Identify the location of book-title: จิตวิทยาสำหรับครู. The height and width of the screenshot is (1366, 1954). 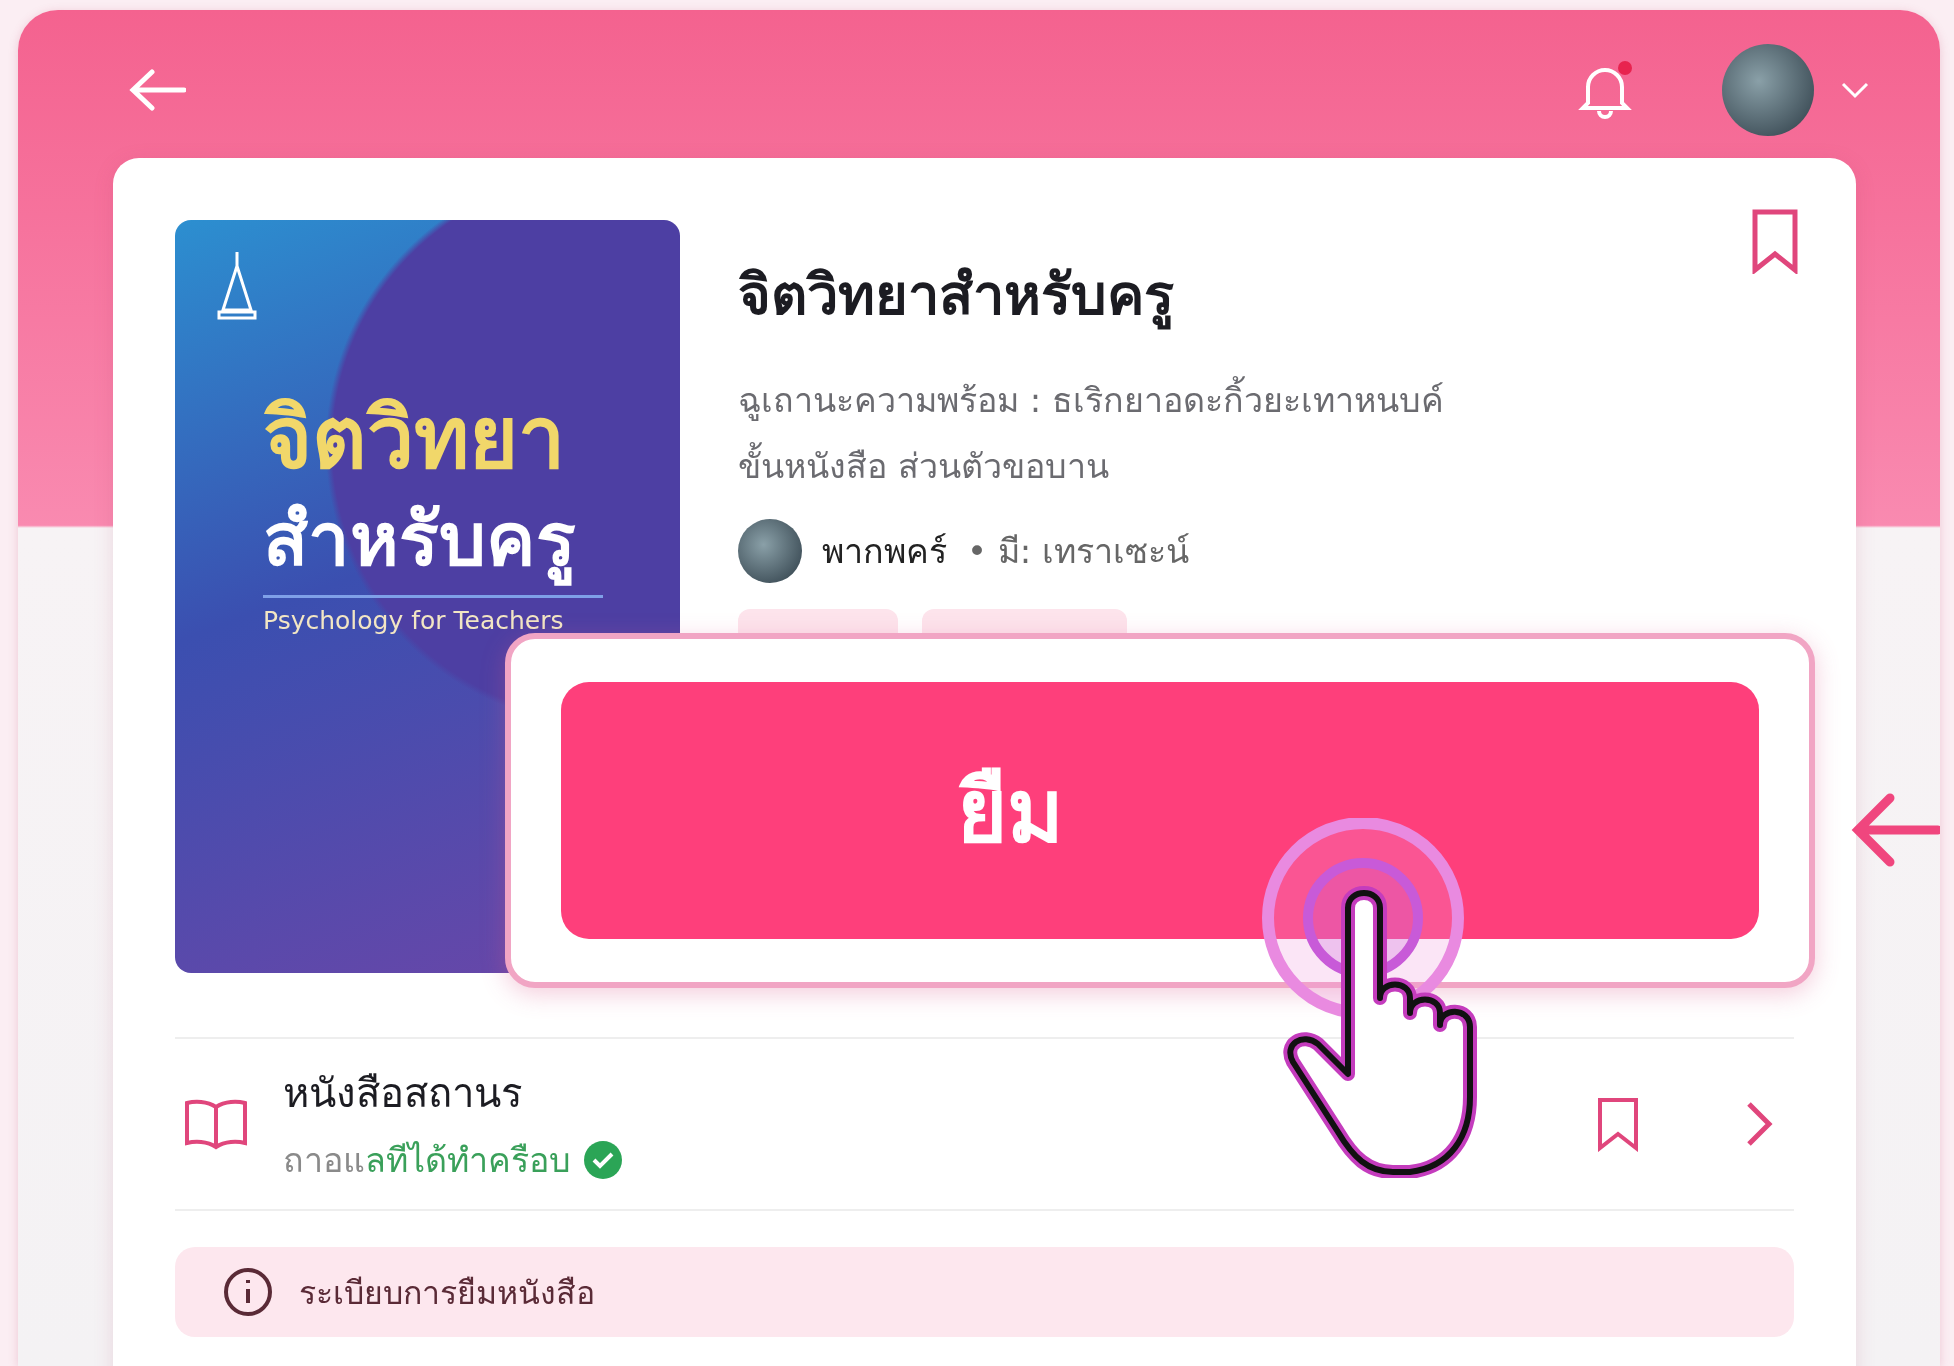
(1266, 294).